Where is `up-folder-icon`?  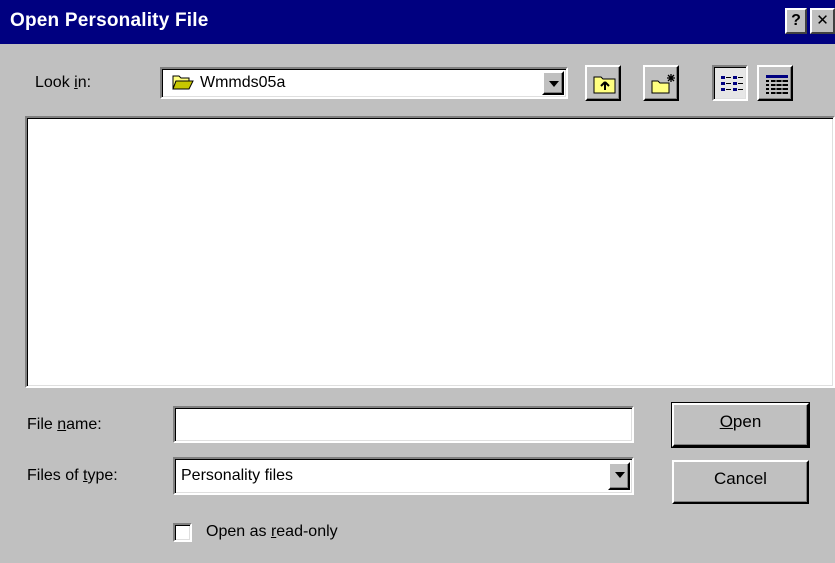 up-folder-icon is located at coordinates (604, 85).